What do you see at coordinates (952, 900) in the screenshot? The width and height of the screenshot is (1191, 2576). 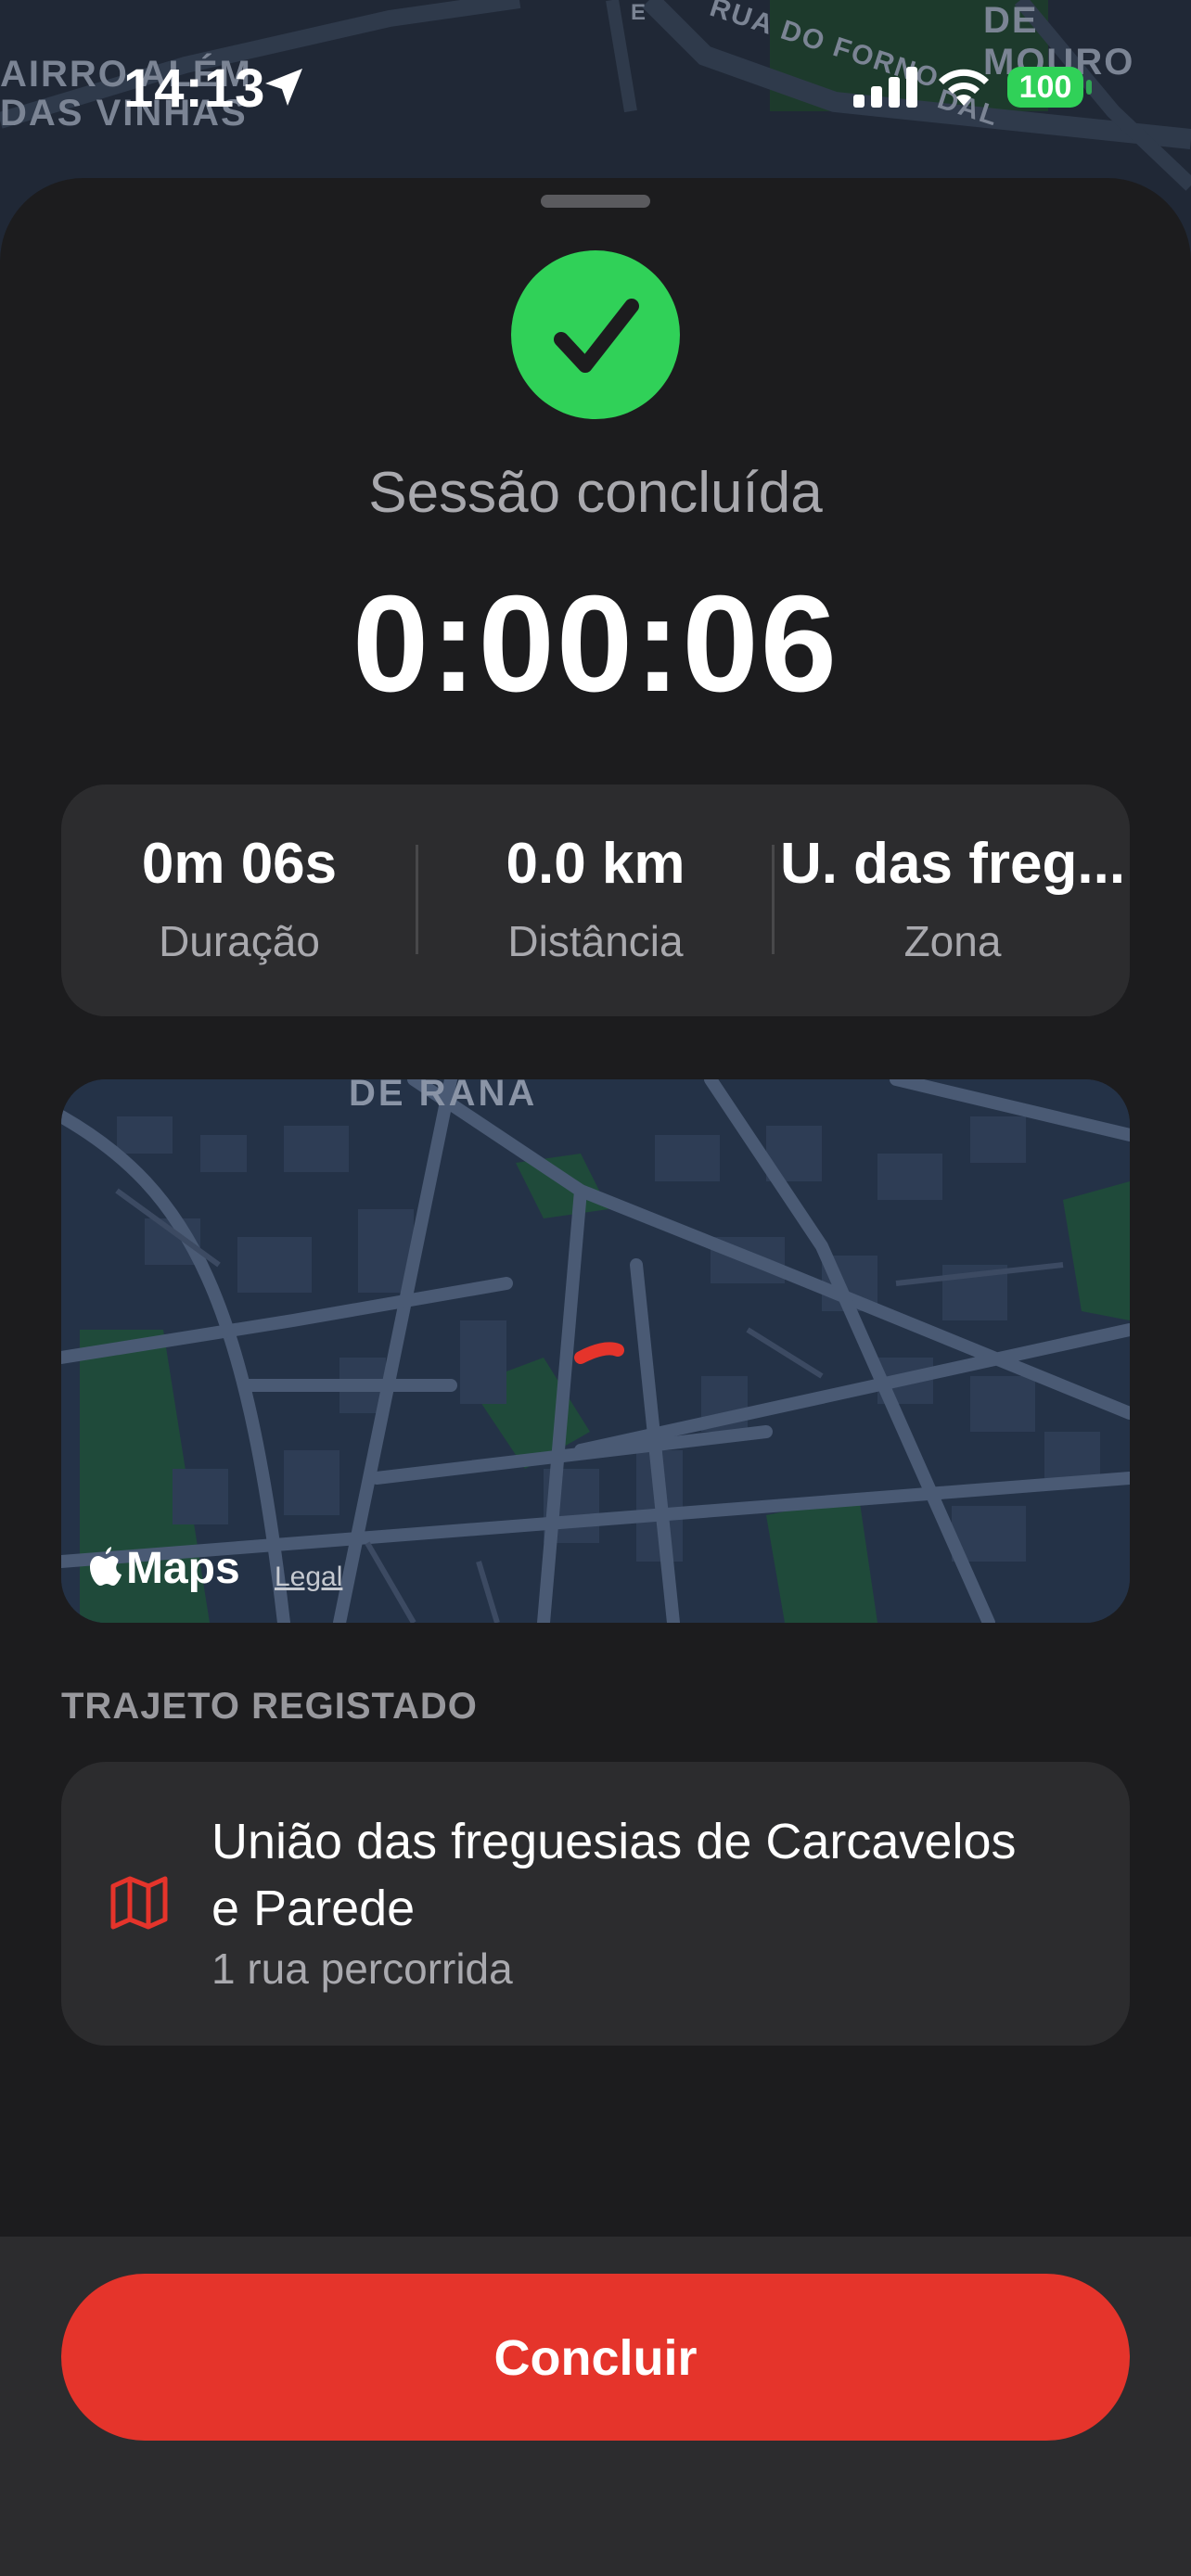 I see `stat-zone: U. das freg... Zona` at bounding box center [952, 900].